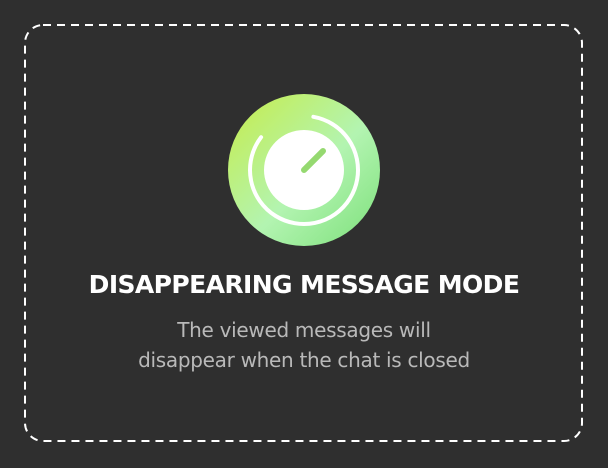  Describe the element at coordinates (304, 170) in the screenshot. I see `timer-icon` at that location.